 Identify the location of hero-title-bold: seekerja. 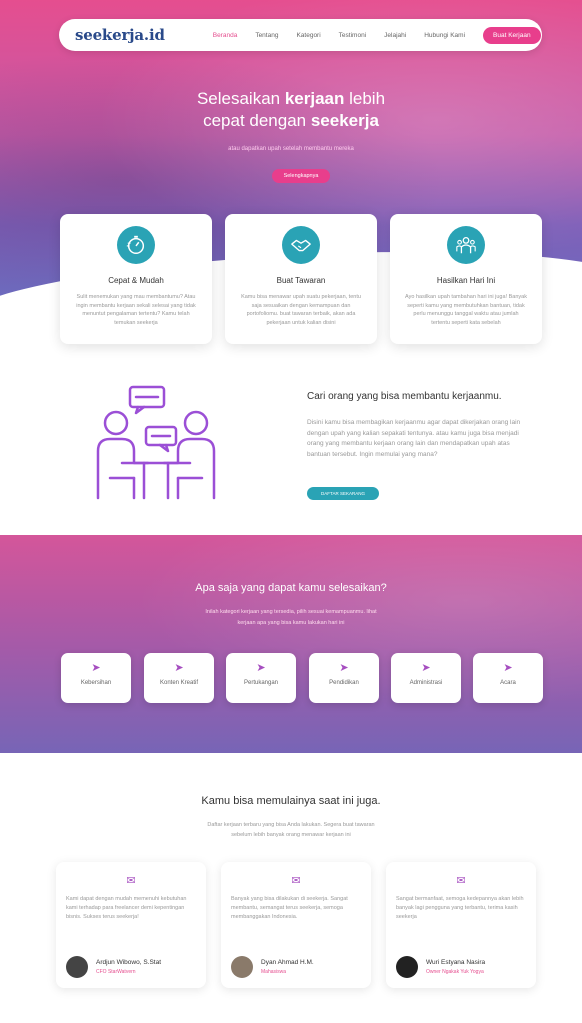
(344, 120).